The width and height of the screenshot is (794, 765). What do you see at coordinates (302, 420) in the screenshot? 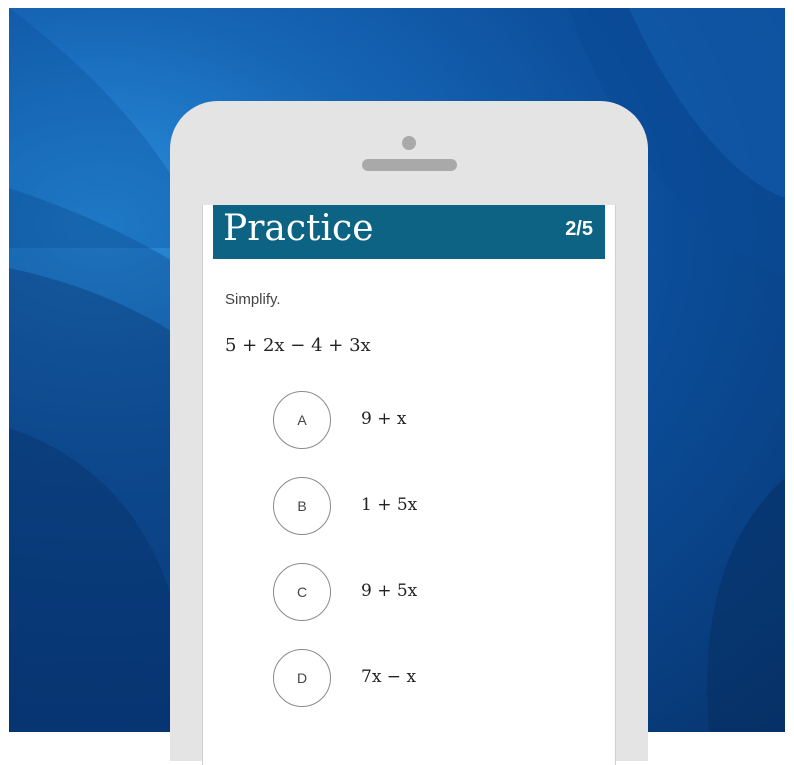
I see `option-letter-circle: A` at bounding box center [302, 420].